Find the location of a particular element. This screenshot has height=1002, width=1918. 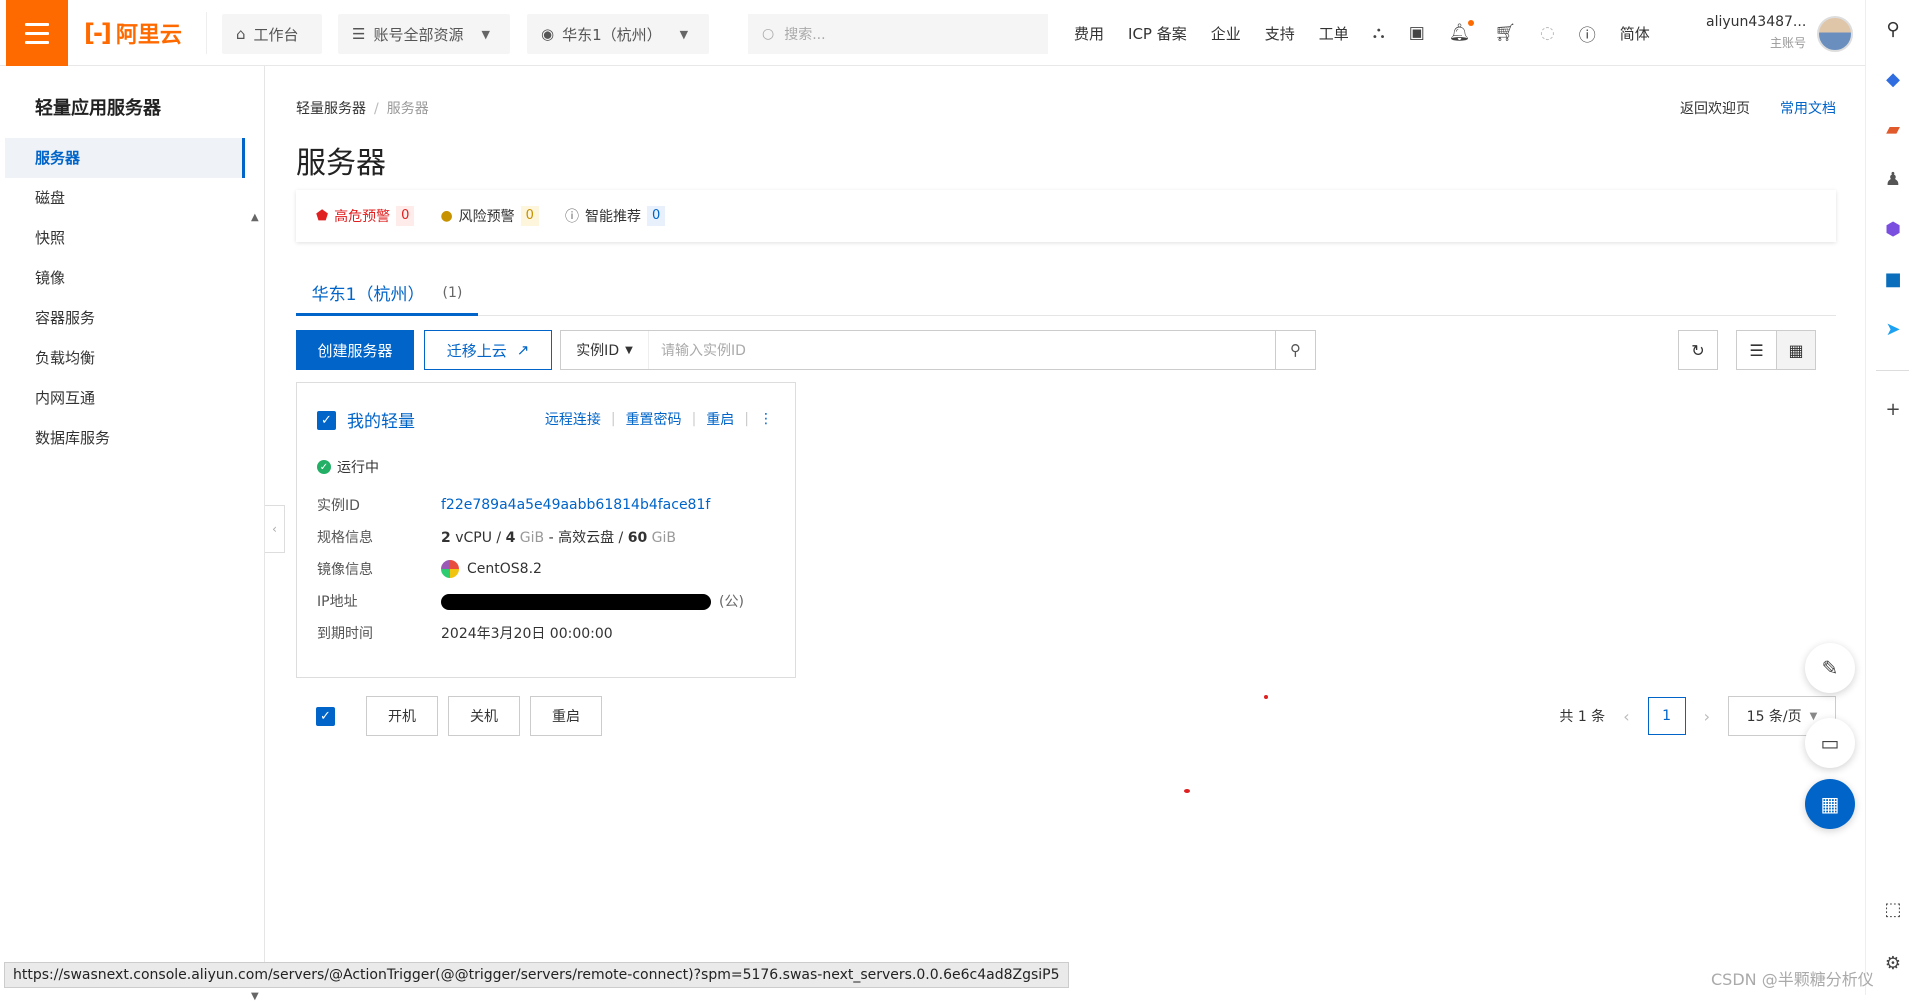

edit-fab: ✎ is located at coordinates (1830, 668).